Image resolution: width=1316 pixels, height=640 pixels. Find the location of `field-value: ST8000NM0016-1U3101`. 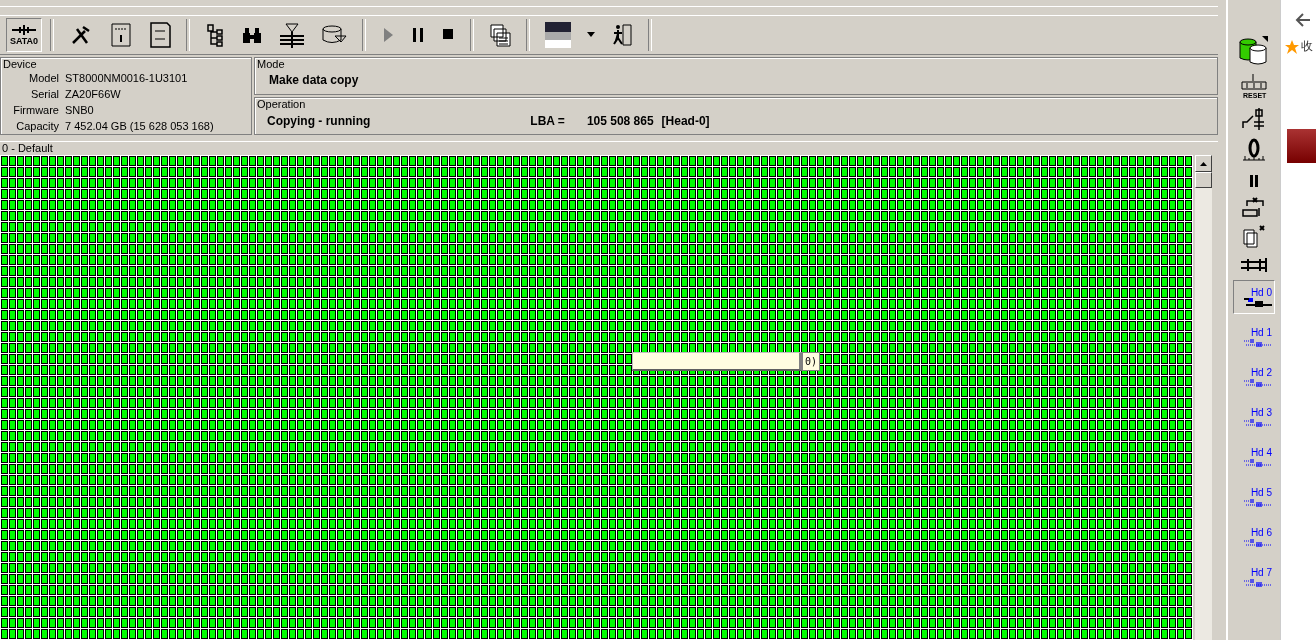

field-value: ST8000NM0016-1U3101 is located at coordinates (127, 78).